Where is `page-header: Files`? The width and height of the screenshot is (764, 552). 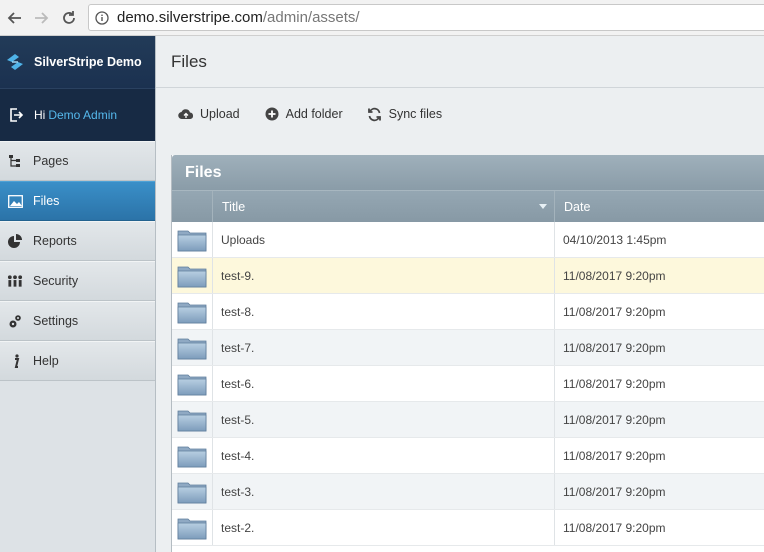 page-header: Files is located at coordinates (460, 62).